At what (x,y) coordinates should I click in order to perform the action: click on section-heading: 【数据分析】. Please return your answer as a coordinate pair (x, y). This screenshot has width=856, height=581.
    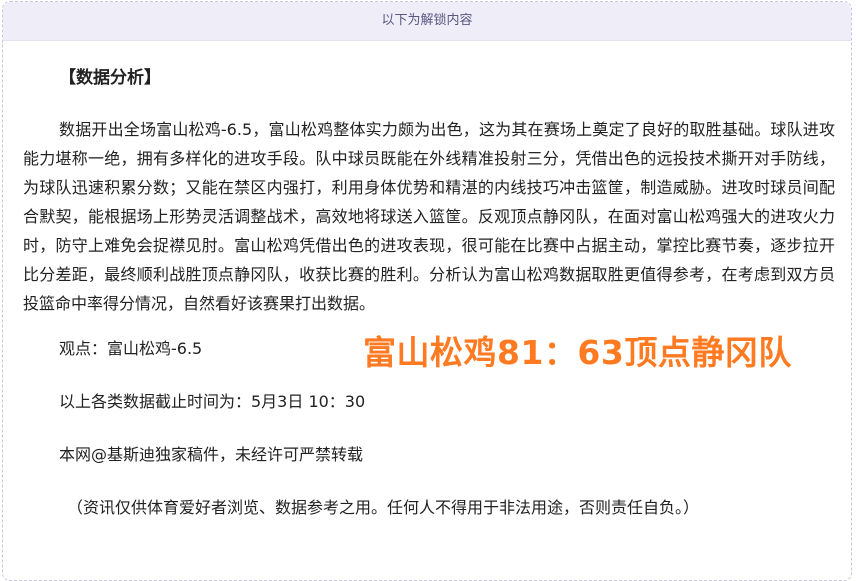
    Looking at the image, I should click on (110, 78).